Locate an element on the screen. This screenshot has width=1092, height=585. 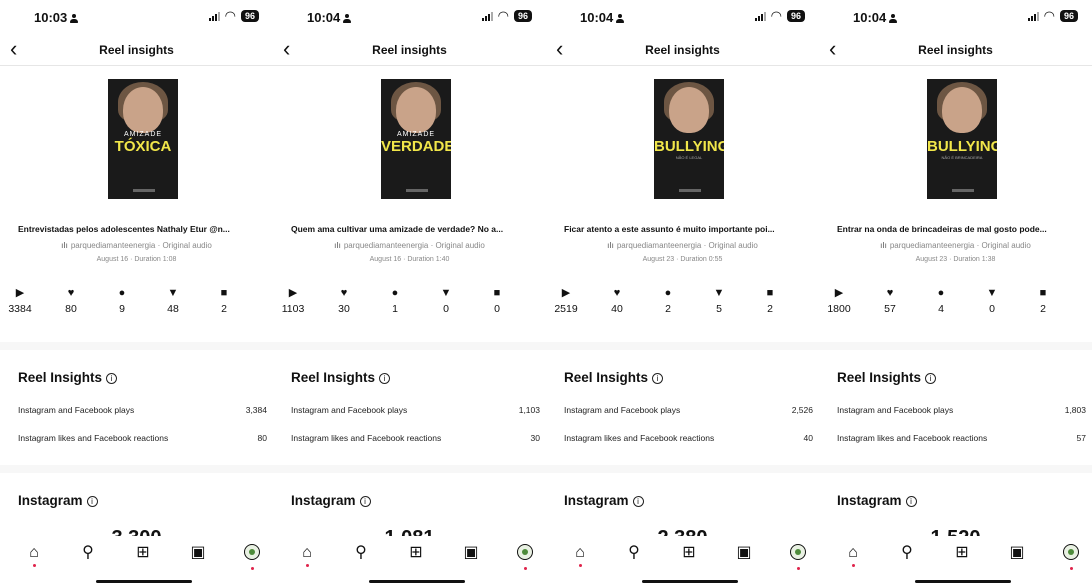
stat-likes: ♥ 57 is located at coordinates (890, 300).